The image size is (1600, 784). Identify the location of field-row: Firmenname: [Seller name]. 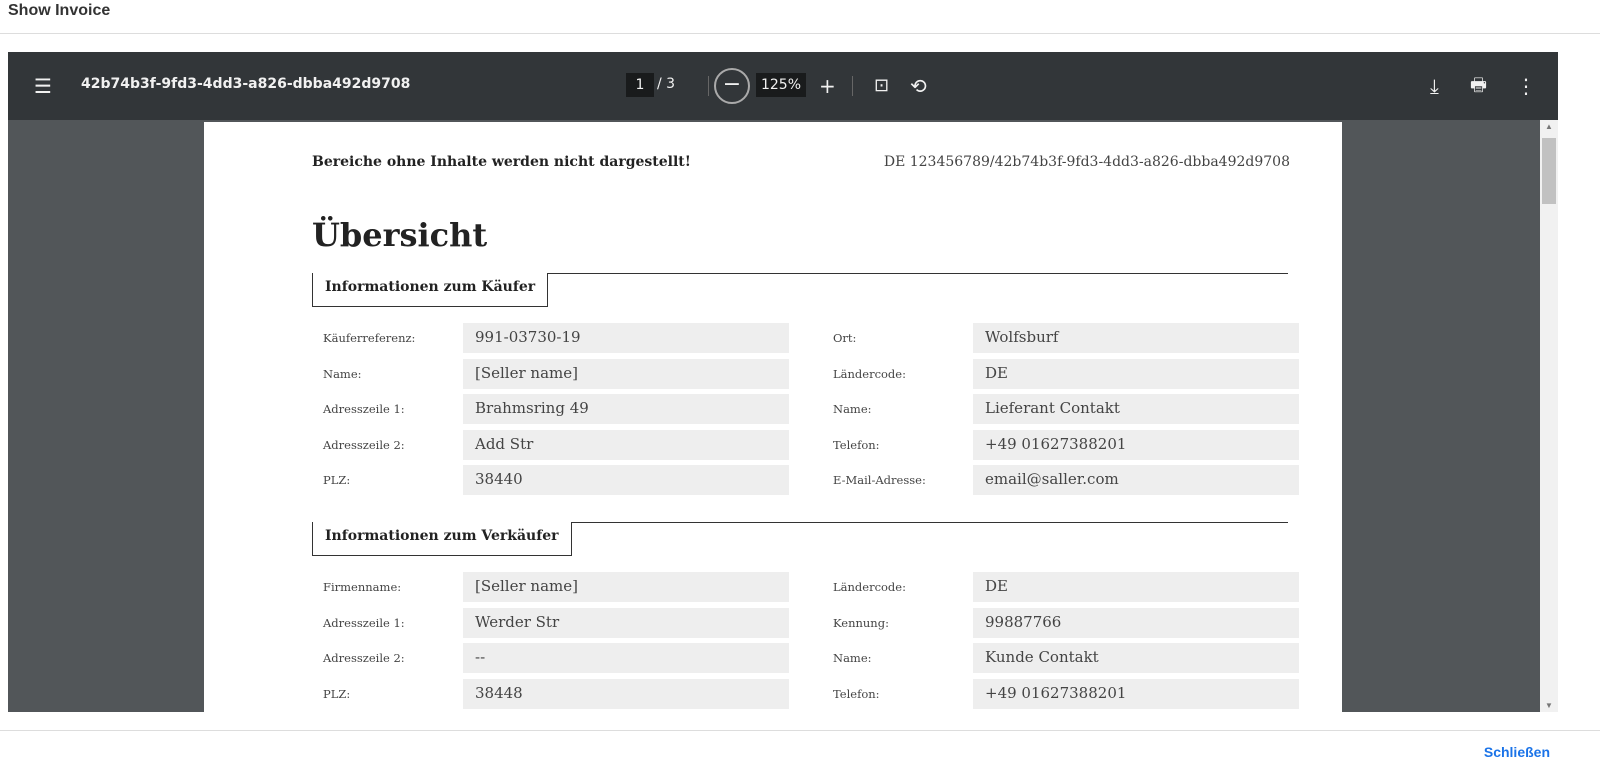
(557, 587).